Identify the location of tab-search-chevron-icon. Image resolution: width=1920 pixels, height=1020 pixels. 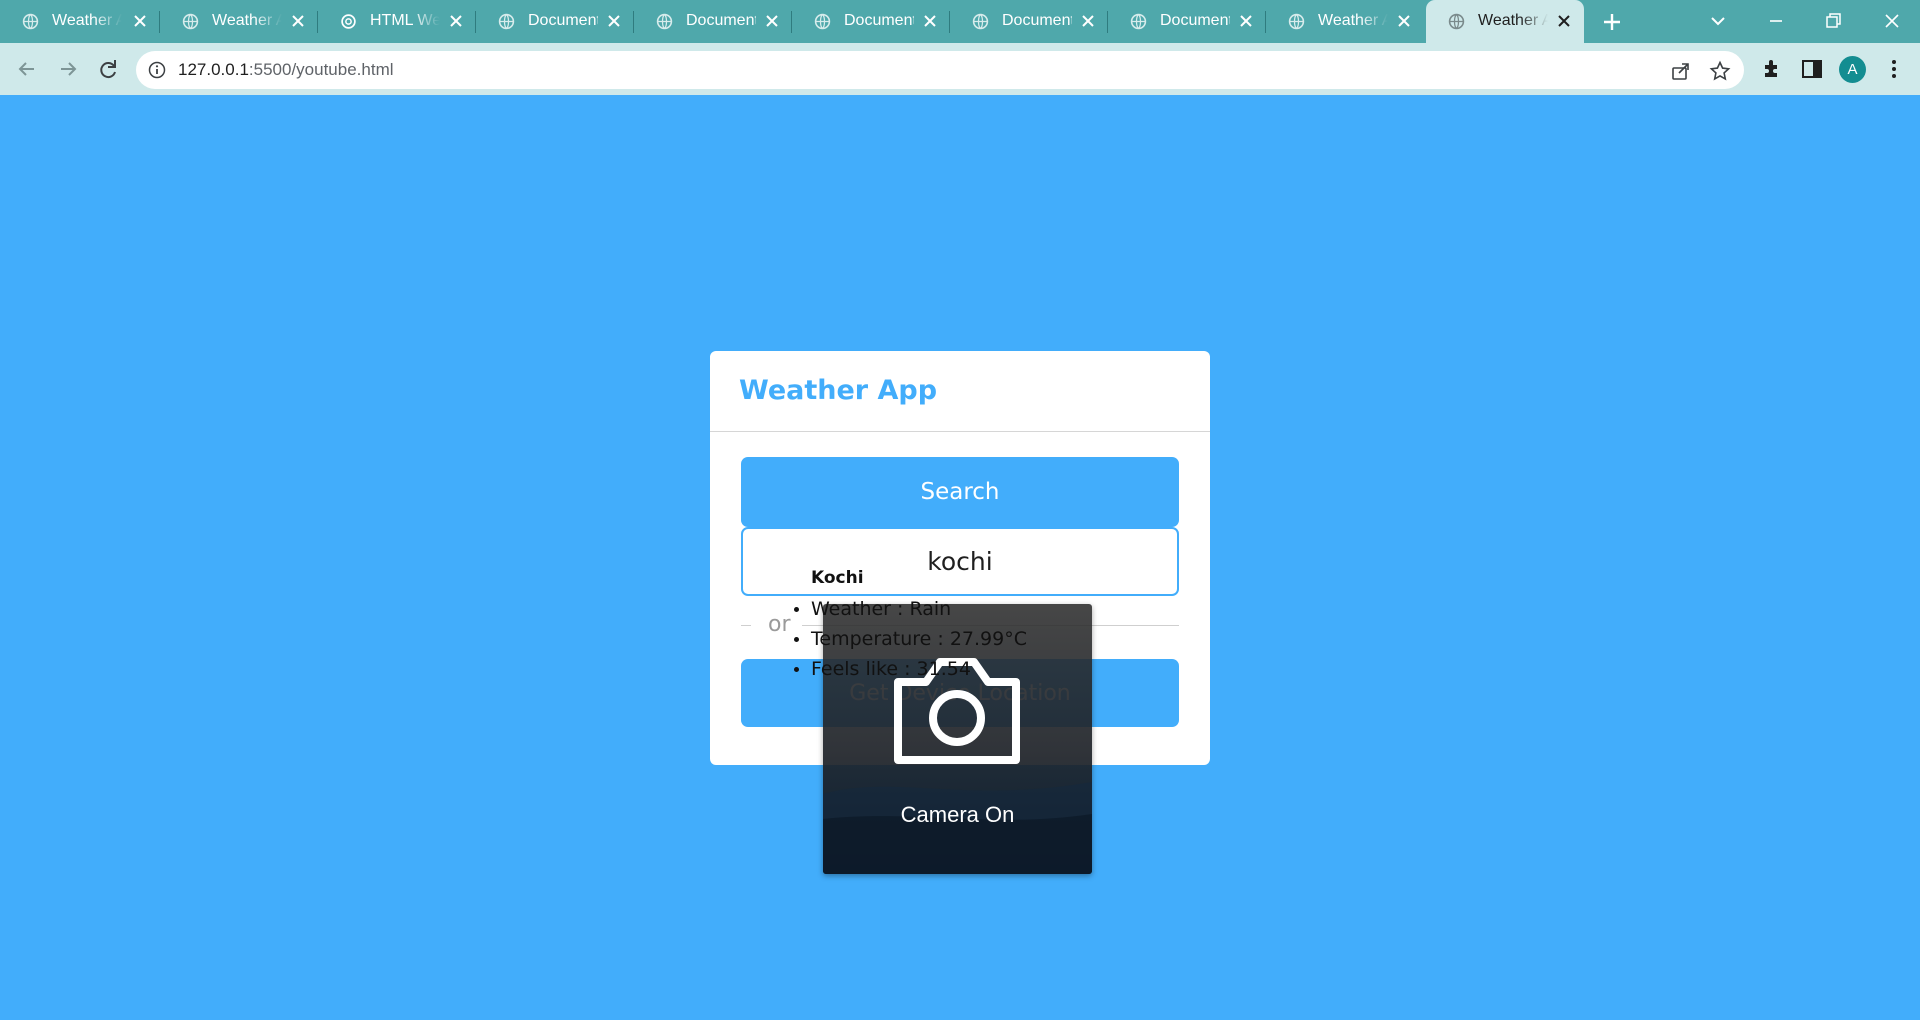
(1718, 21).